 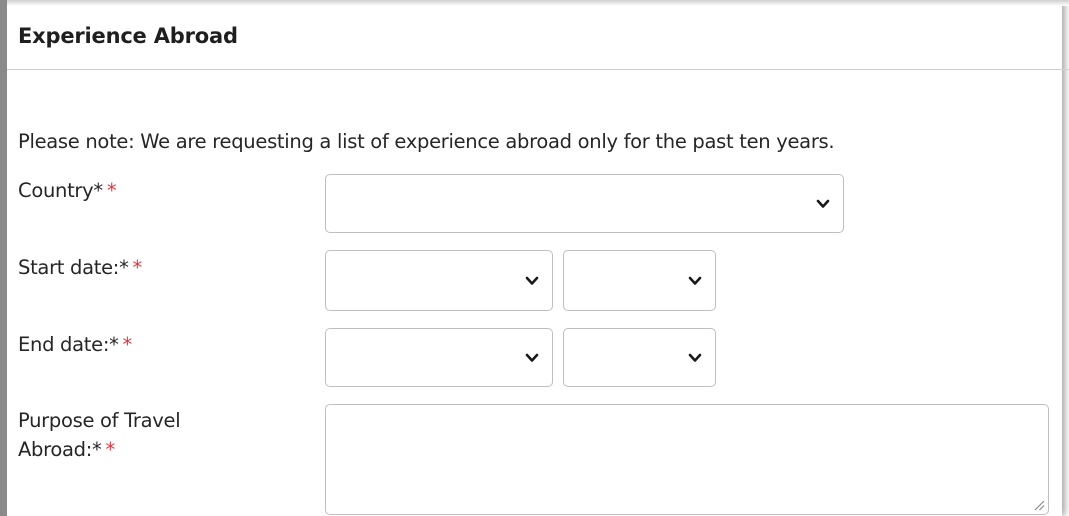 I want to click on purpose-label-line2: Abroad:*, so click(x=60, y=449).